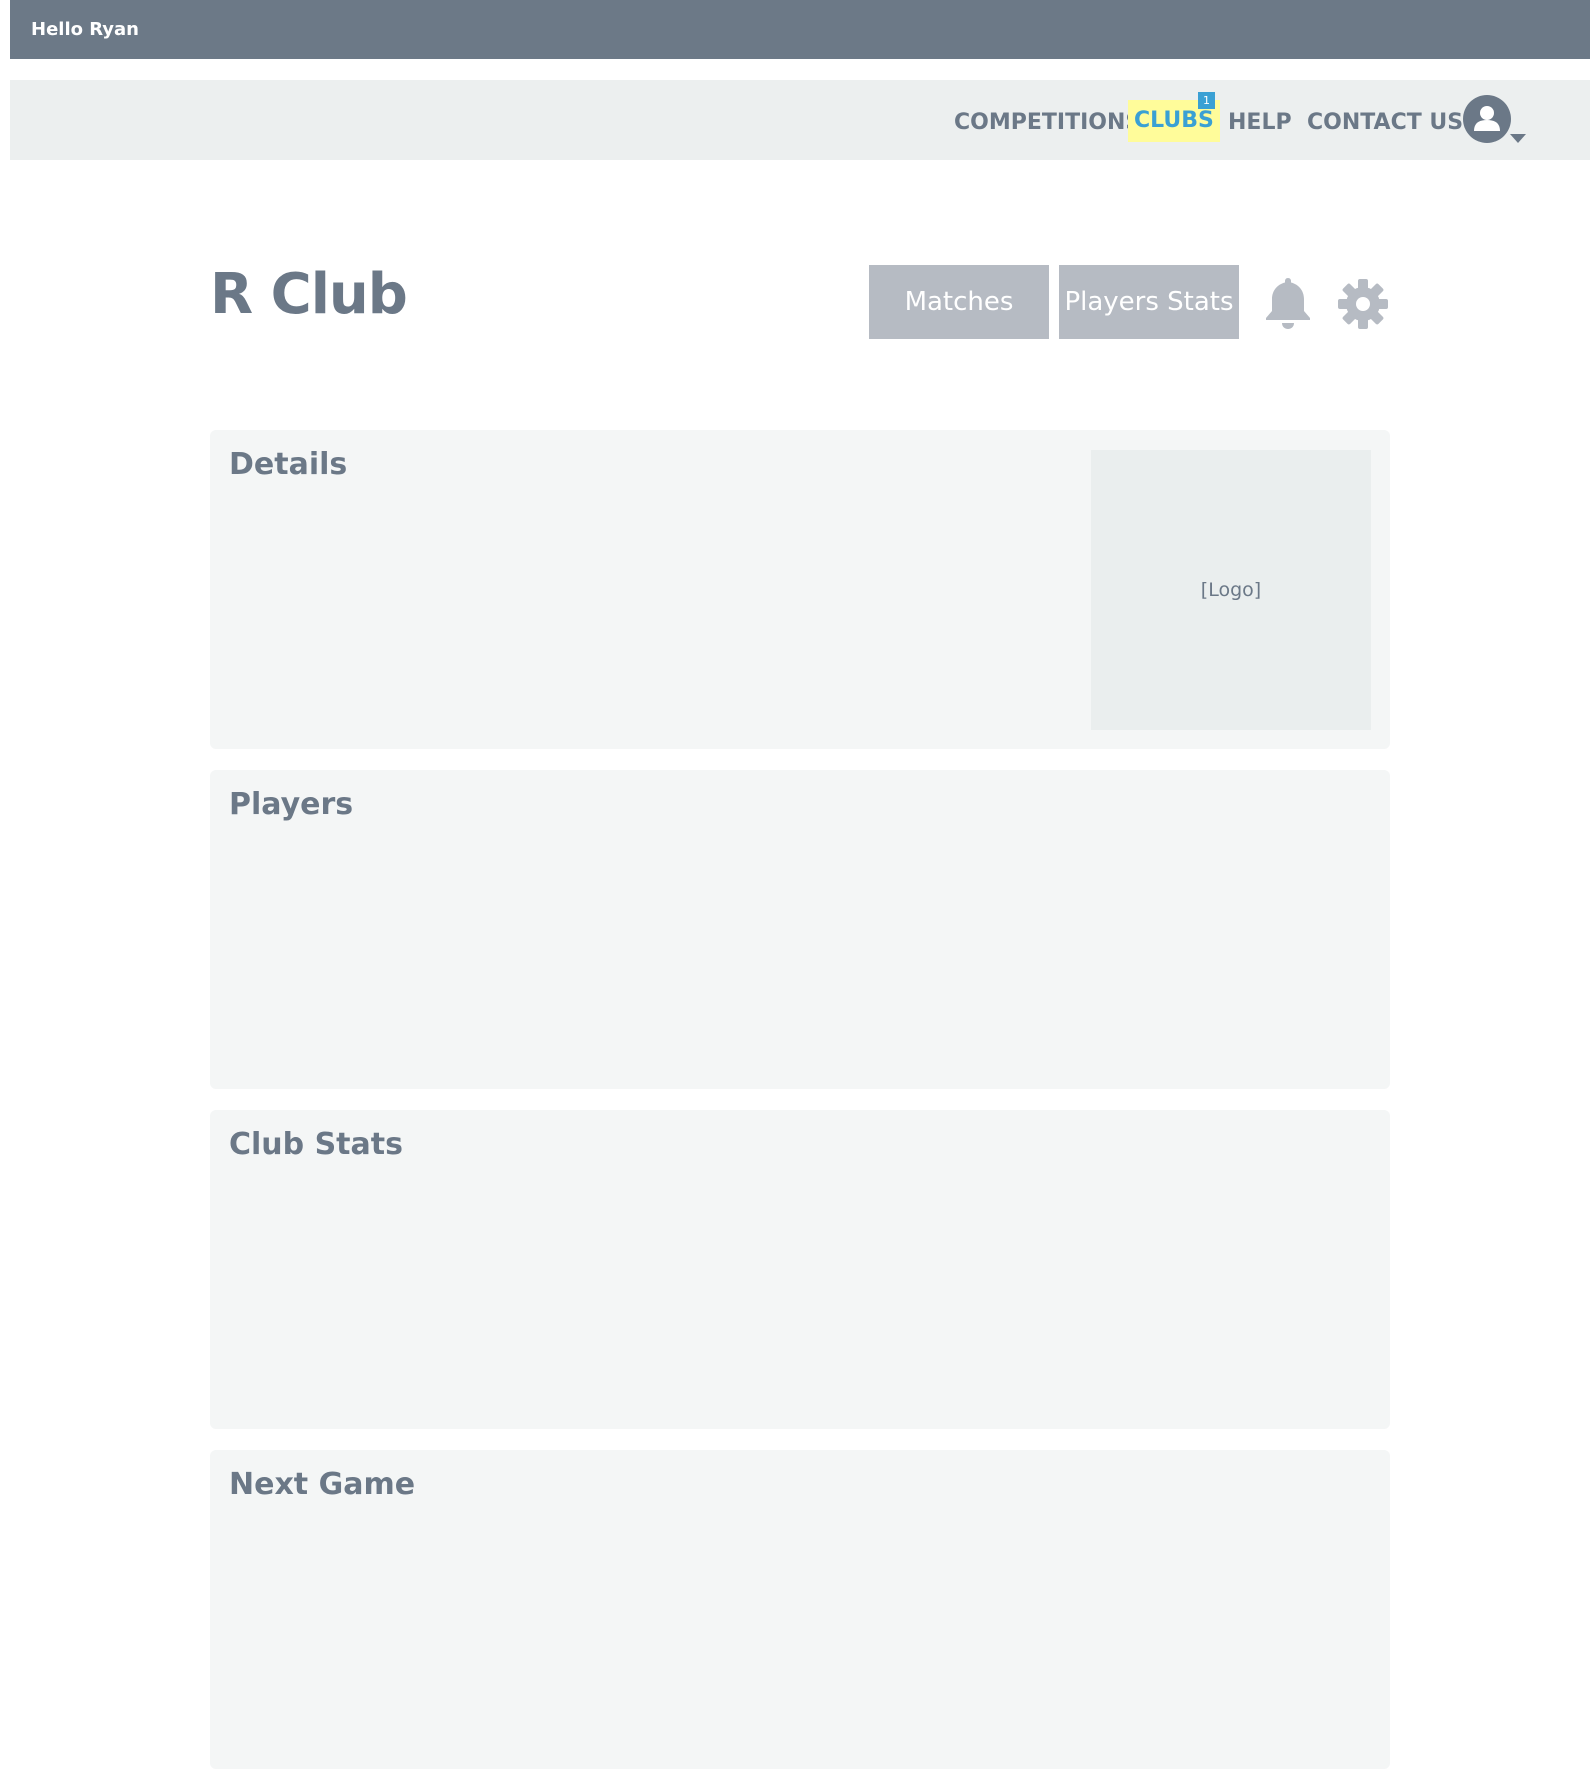 The width and height of the screenshot is (1590, 1783). Describe the element at coordinates (309, 294) in the screenshot. I see `page-title: R Club` at that location.